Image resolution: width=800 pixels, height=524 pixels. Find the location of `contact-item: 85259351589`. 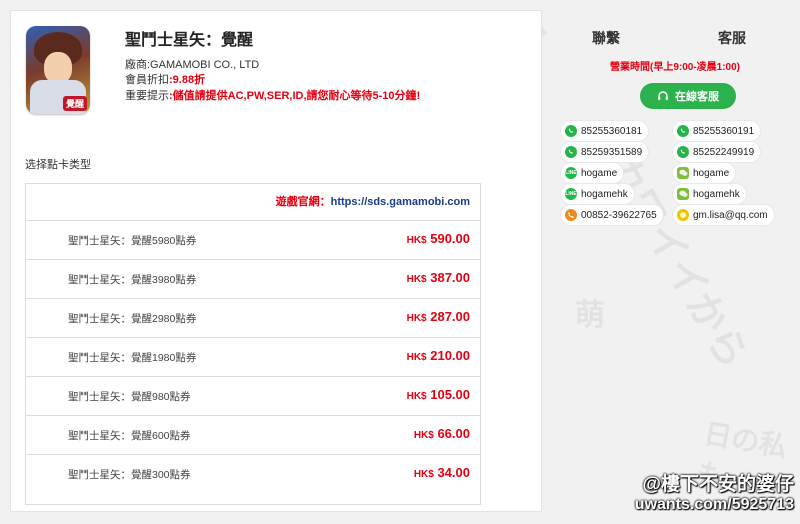

contact-item: 85259351589 is located at coordinates (605, 152).